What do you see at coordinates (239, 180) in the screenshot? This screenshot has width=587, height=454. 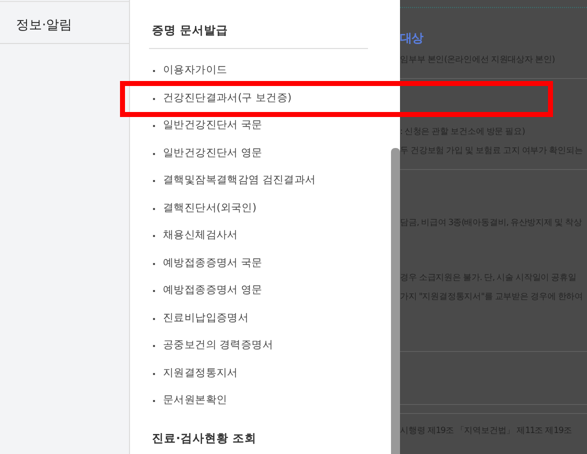 I see `menu-link: 결핵및잠복결핵감염 검진결과서` at bounding box center [239, 180].